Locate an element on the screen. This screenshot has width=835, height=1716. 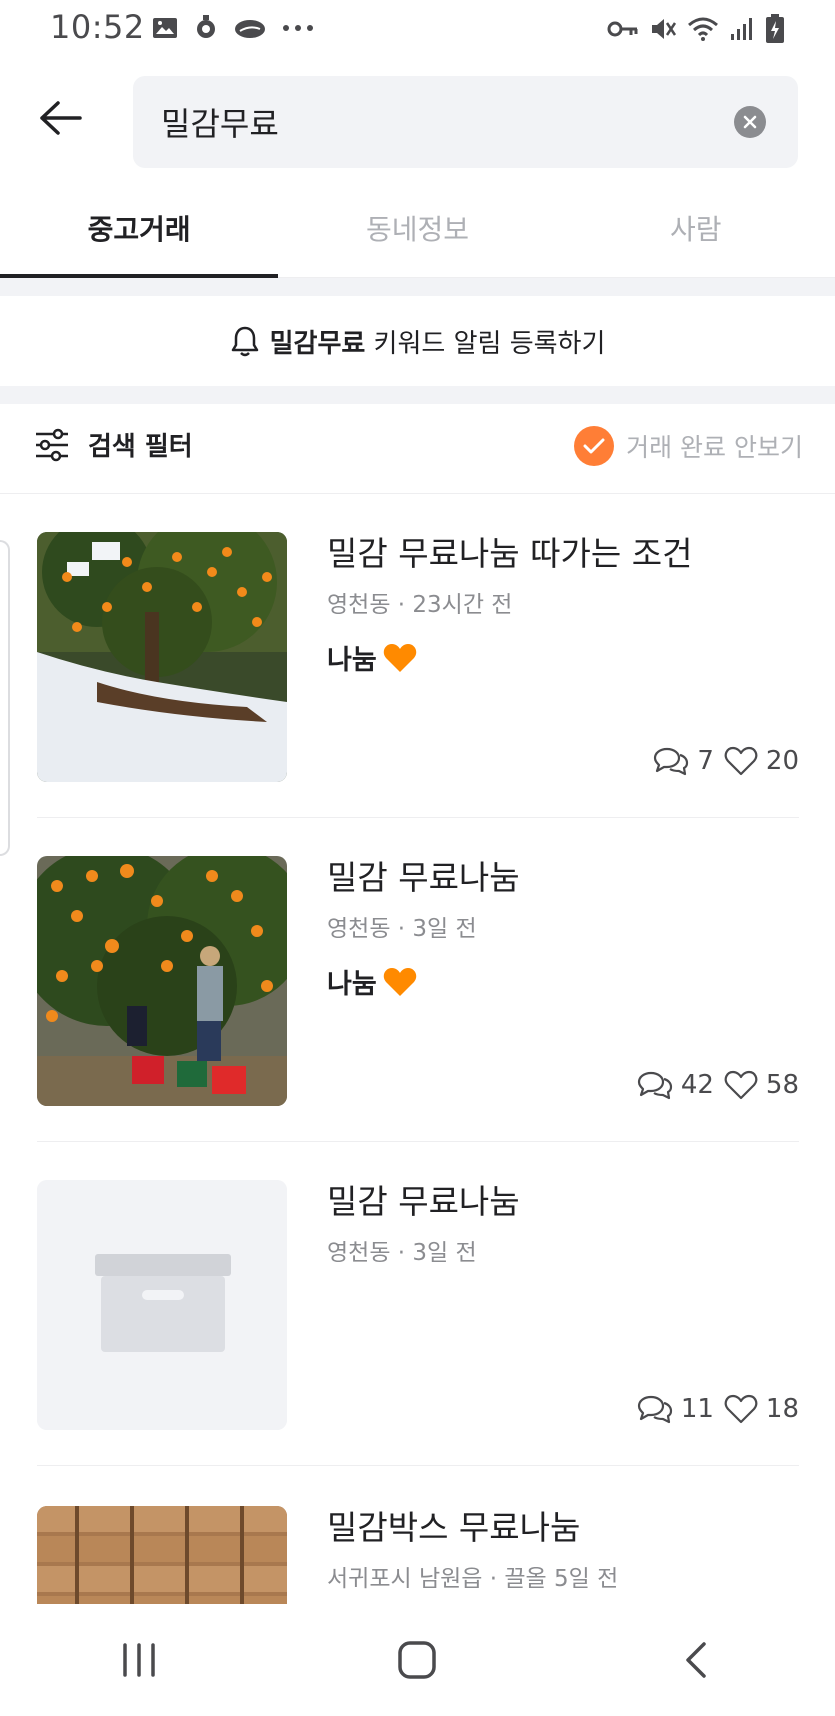
alarm-text: 밀감무료 키워드 알림 등록하기 is located at coordinates (438, 341).